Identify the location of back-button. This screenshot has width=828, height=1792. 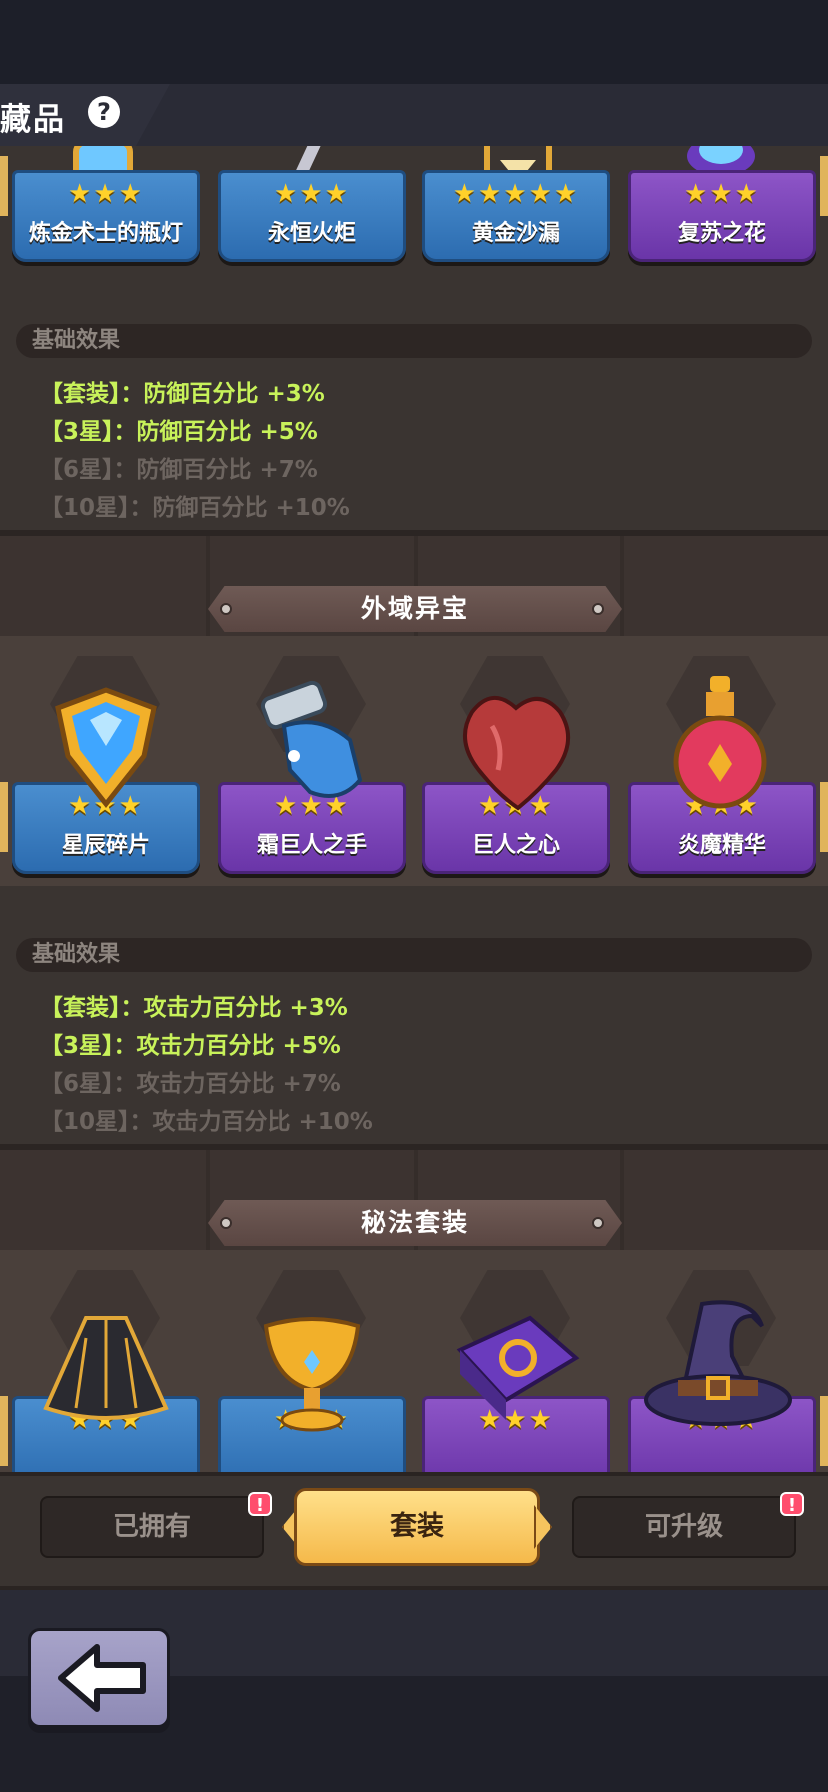
(99, 1678).